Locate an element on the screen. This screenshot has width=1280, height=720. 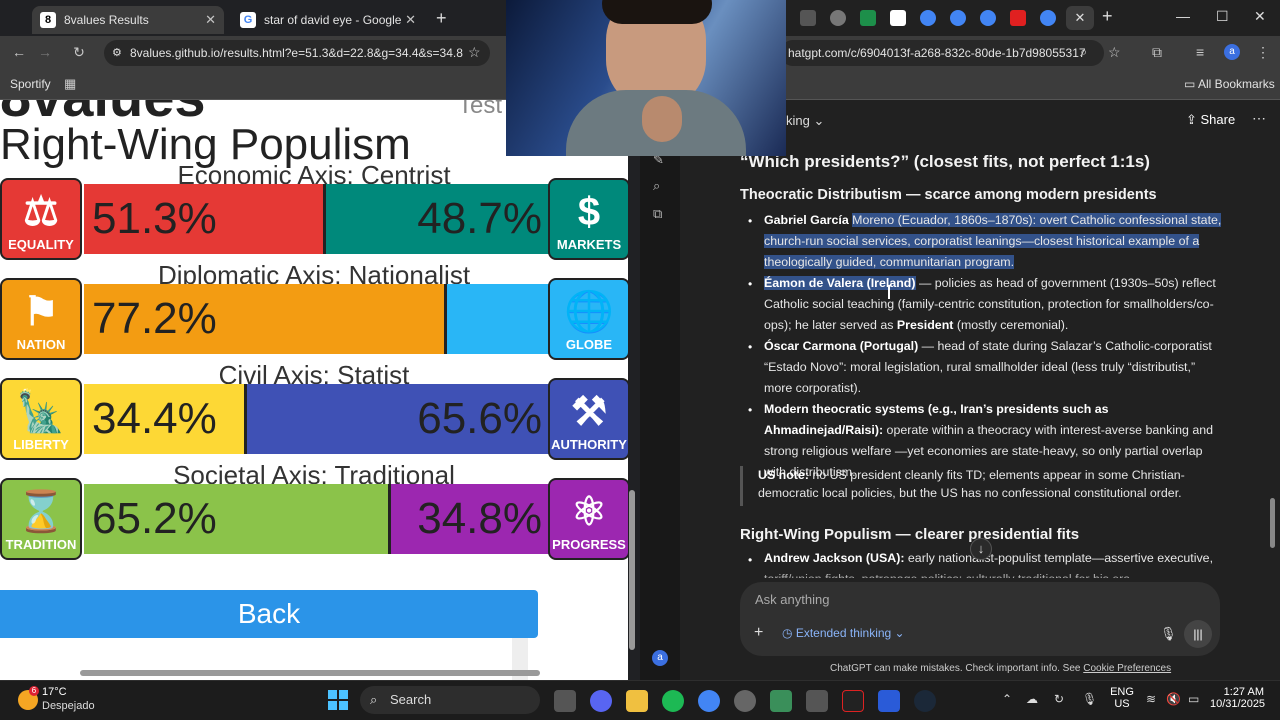
chat-scrollbar is located at coordinates (1272, 523).